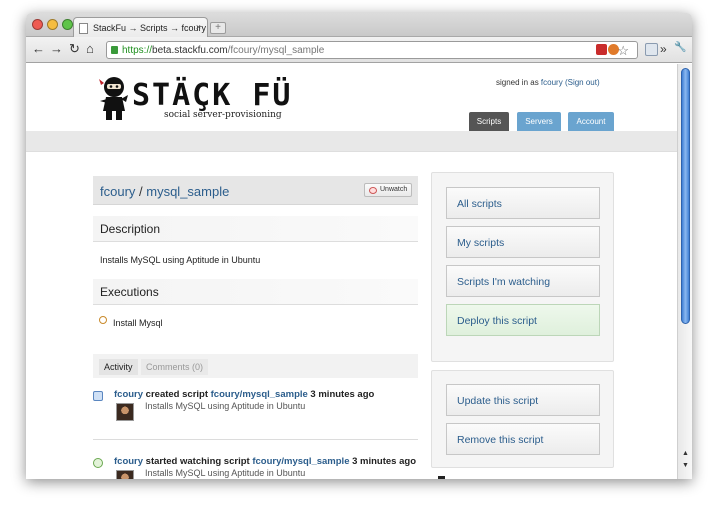 The width and height of the screenshot is (717, 513). What do you see at coordinates (522, 419) in the screenshot?
I see `script-actions-panel: Update this script Remove this script` at bounding box center [522, 419].